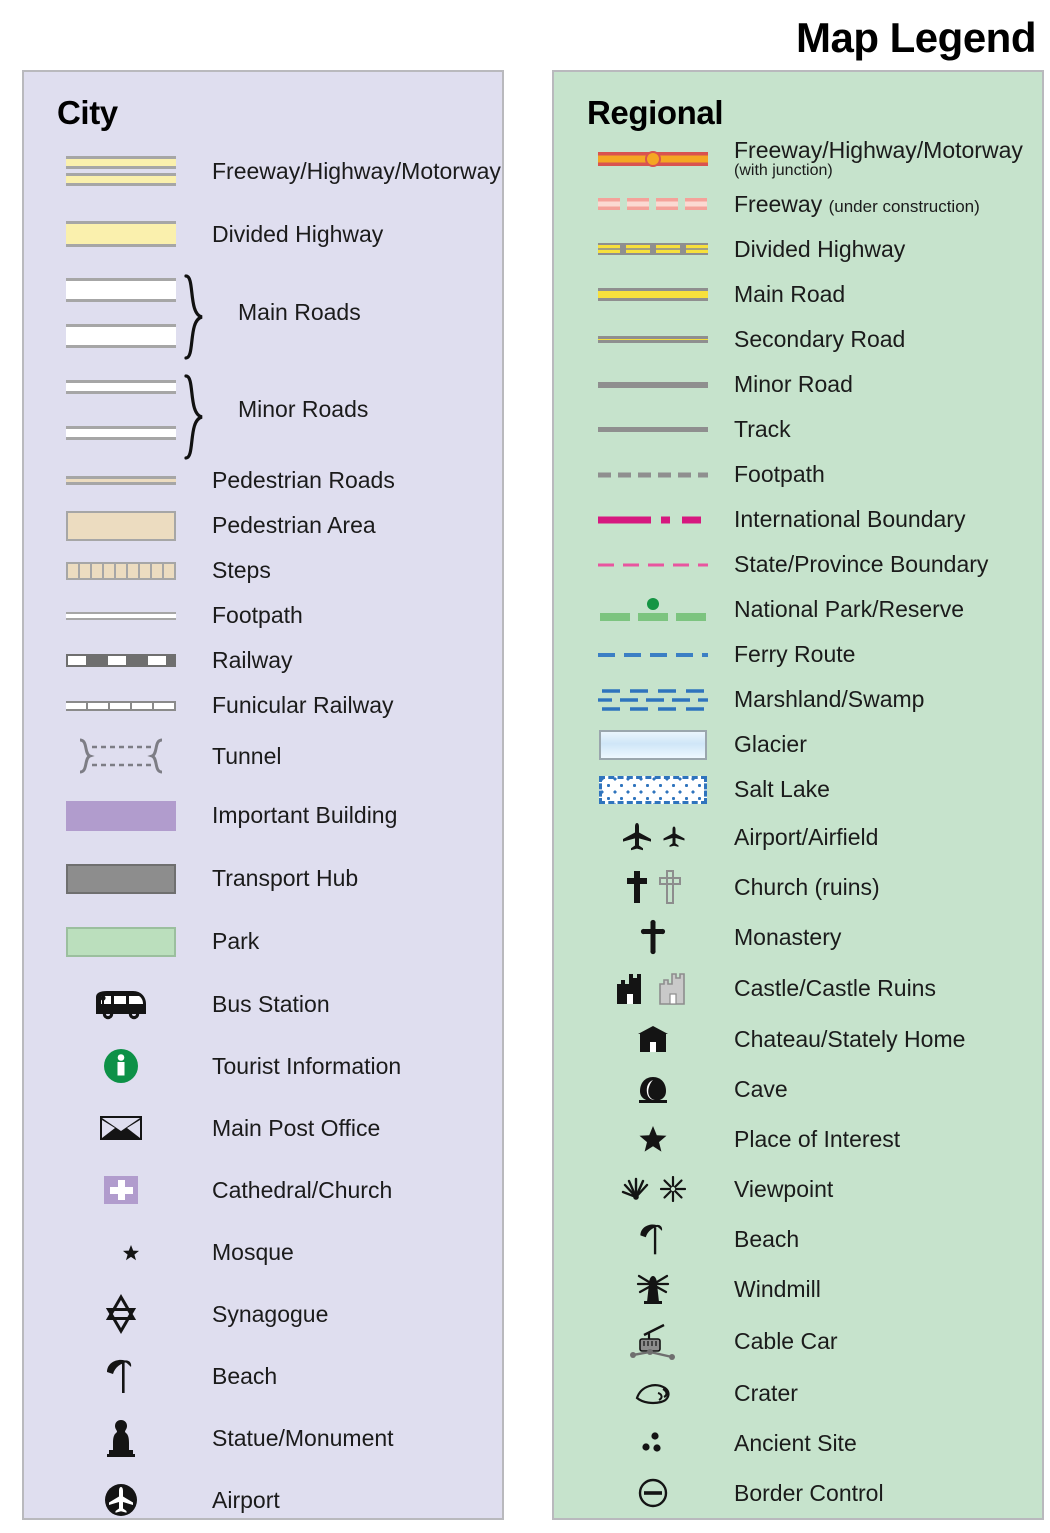 This screenshot has width=1050, height=1533. I want to click on symbol-main-road-yellow, so click(653, 294).